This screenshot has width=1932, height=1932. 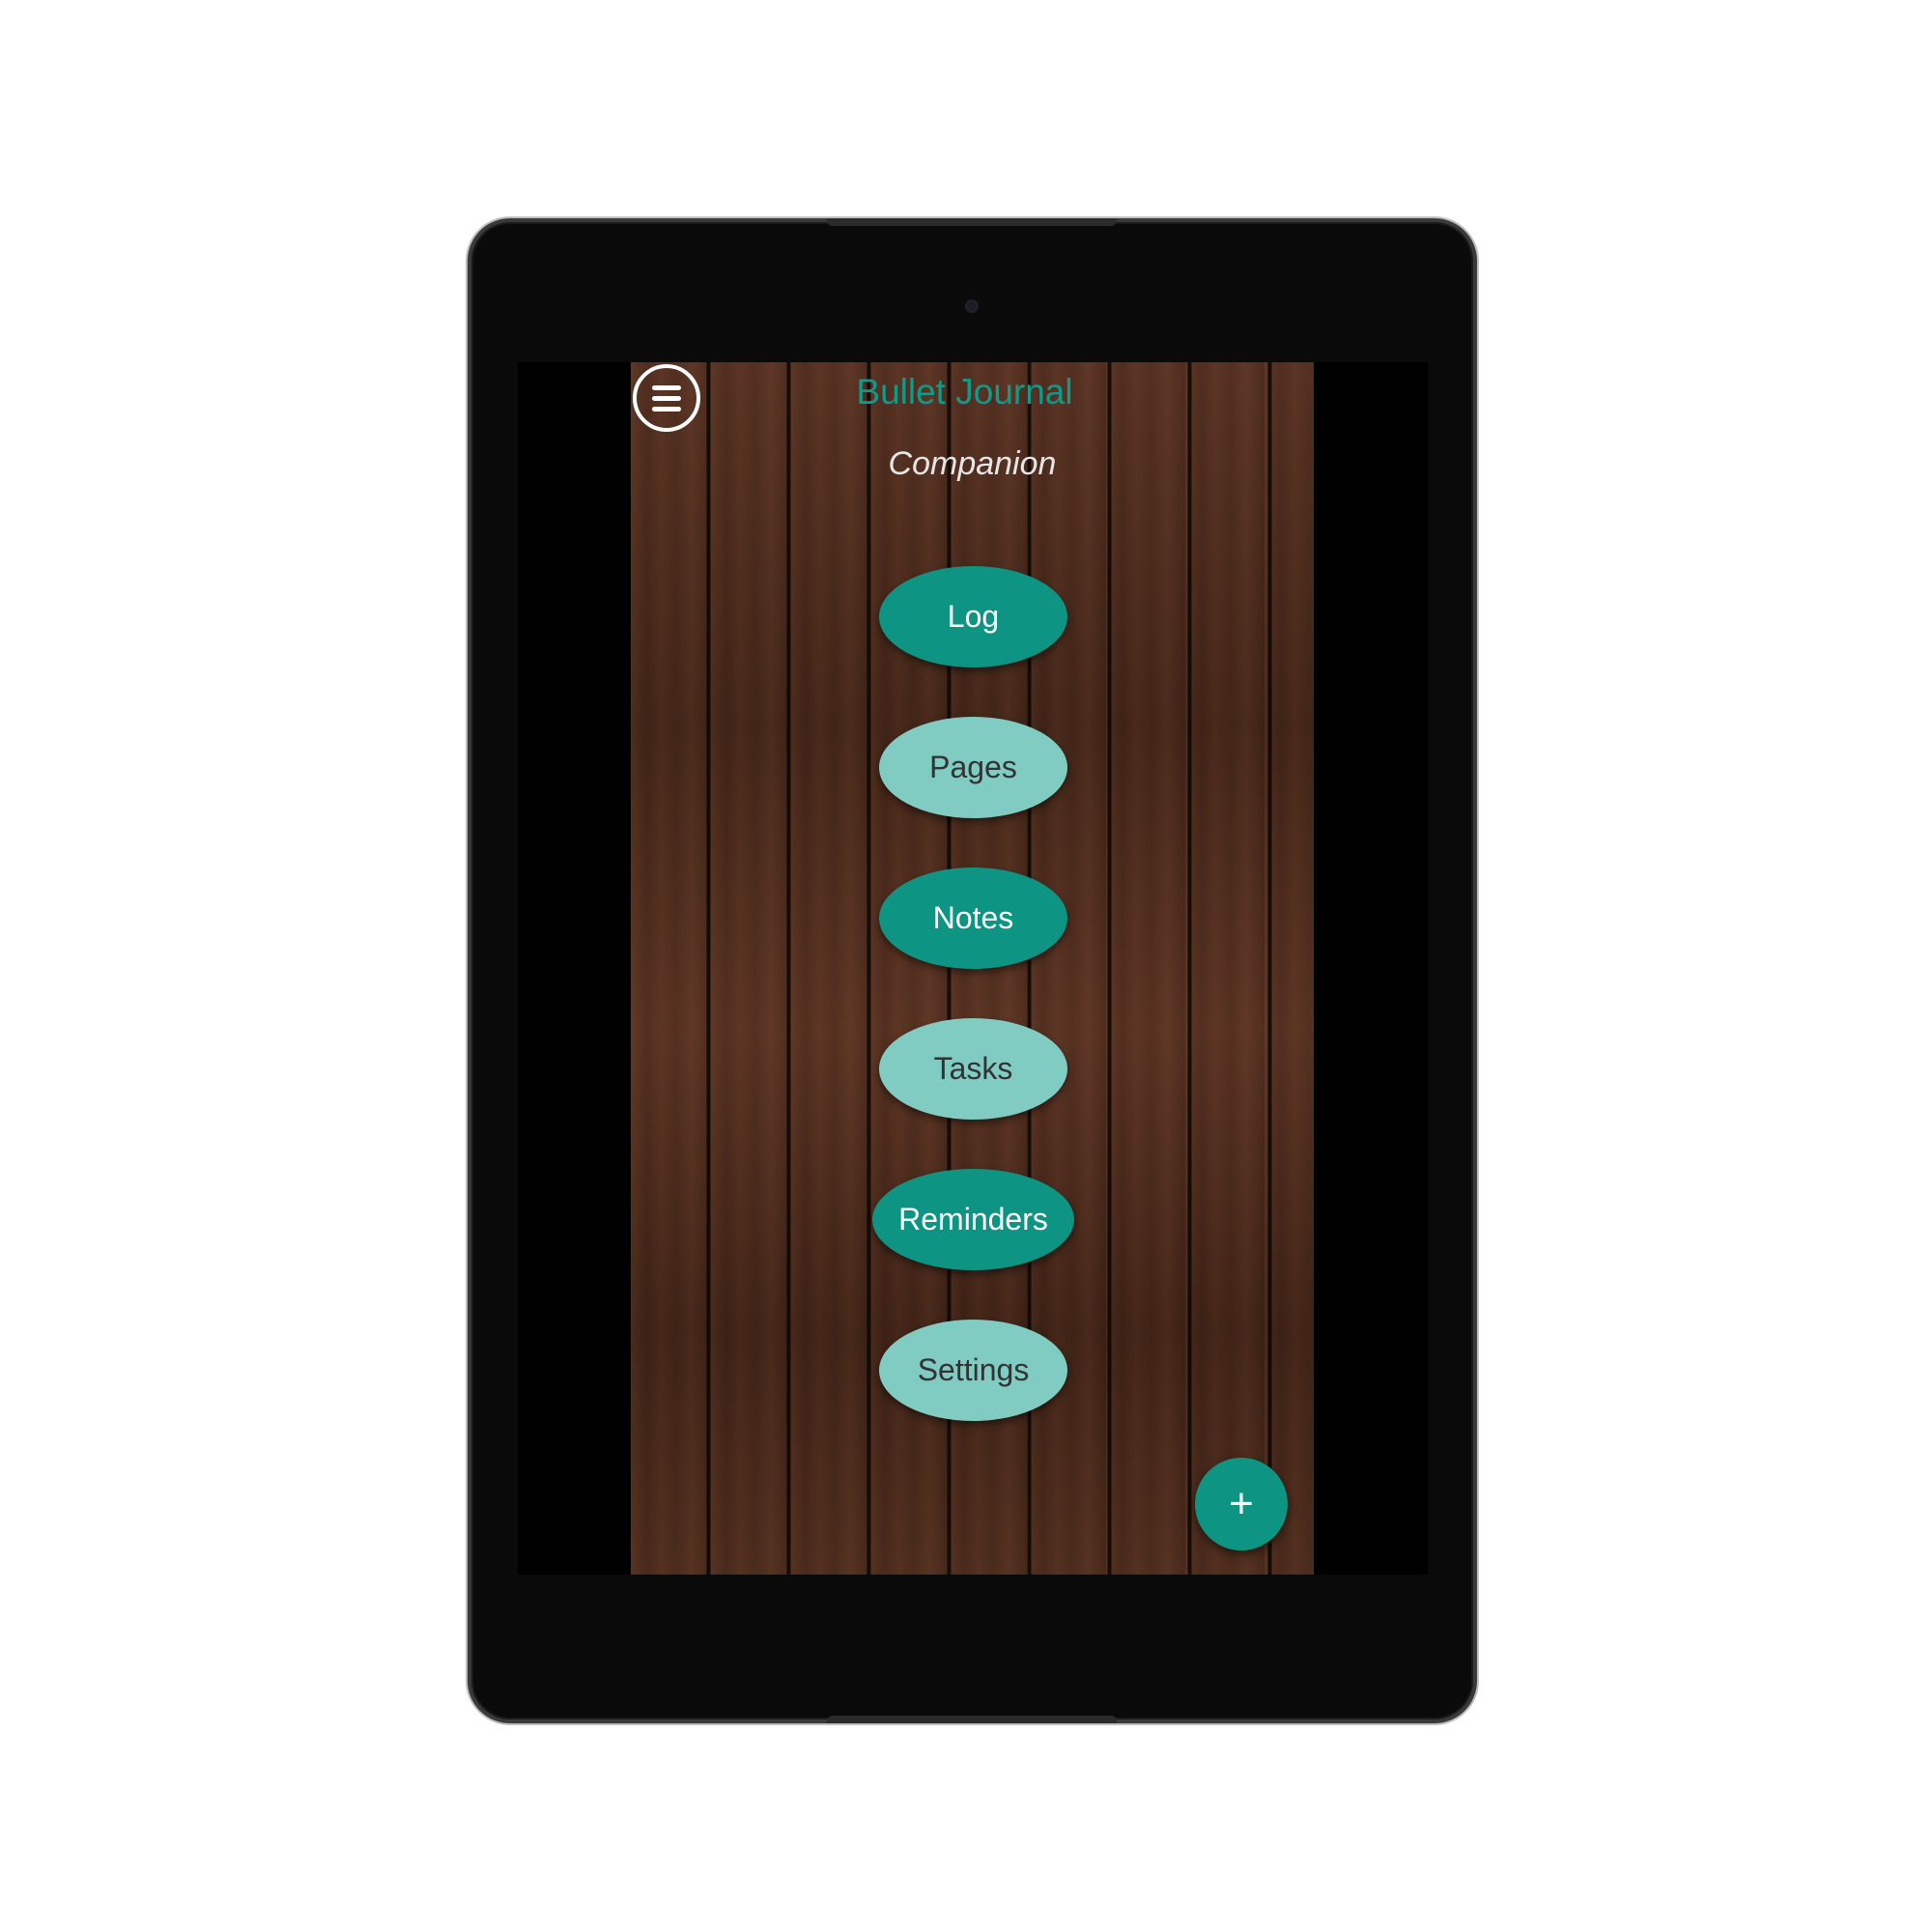 What do you see at coordinates (973, 1219) in the screenshot?
I see `reminders-button: Reminders` at bounding box center [973, 1219].